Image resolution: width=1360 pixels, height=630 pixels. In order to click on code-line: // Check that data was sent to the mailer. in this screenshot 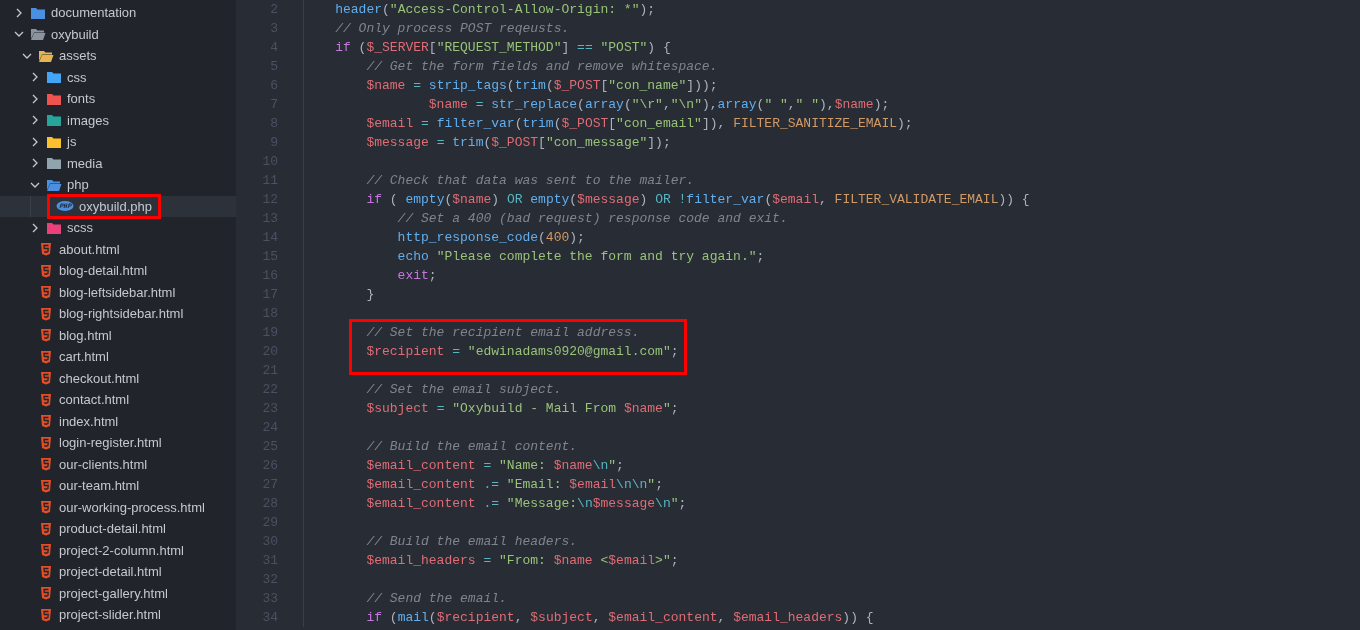, I will do `click(499, 180)`.